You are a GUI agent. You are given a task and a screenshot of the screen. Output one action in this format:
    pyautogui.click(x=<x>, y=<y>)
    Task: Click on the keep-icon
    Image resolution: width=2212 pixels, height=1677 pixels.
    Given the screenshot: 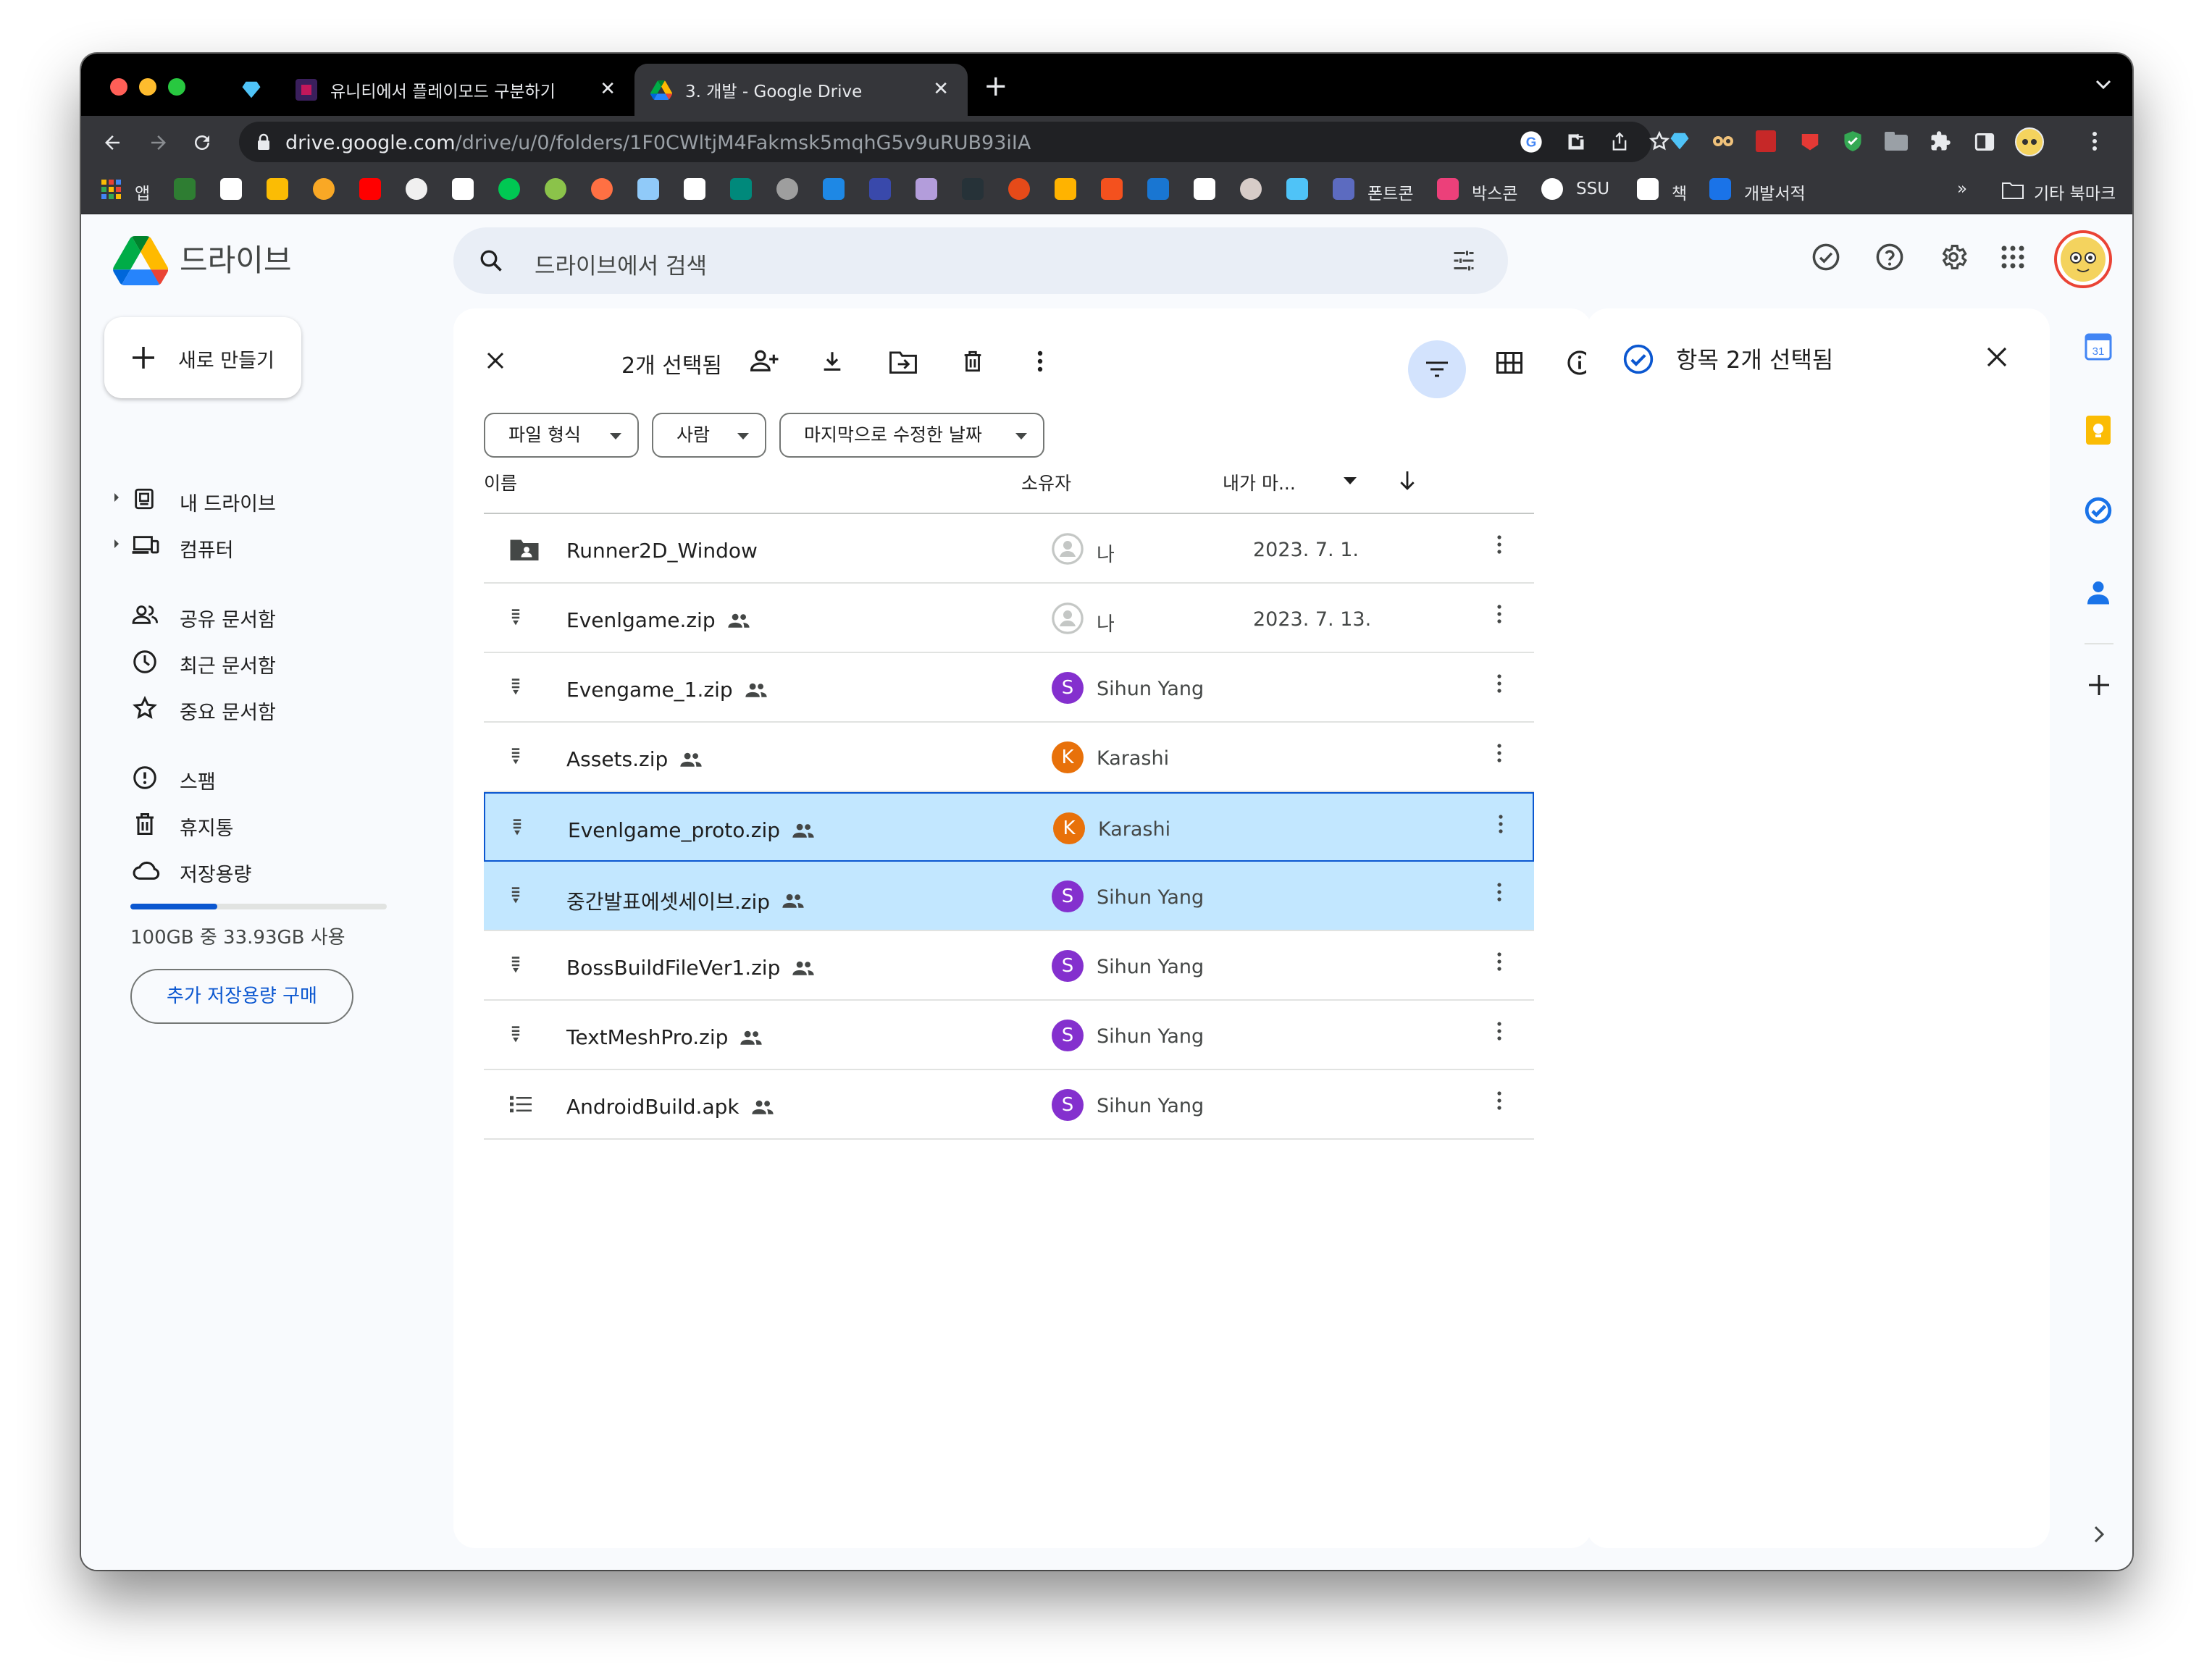 What is the action you would take?
    pyautogui.click(x=2098, y=430)
    